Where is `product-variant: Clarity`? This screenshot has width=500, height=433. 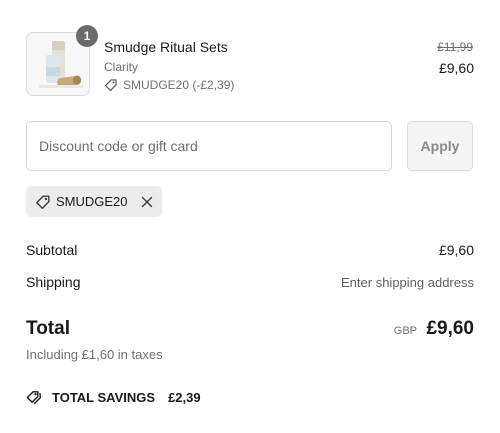
product-variant: Clarity is located at coordinates (121, 67).